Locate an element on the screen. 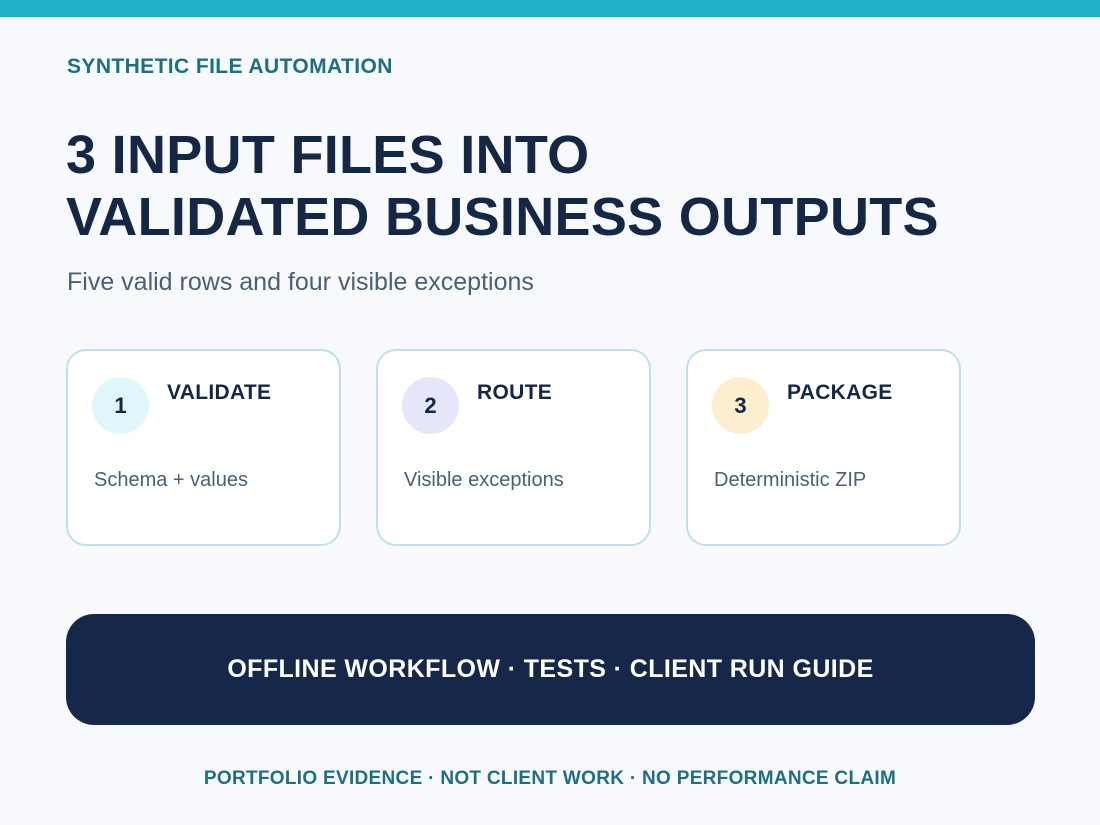 The image size is (1100, 825). step-number-badge: 1 is located at coordinates (120, 405).